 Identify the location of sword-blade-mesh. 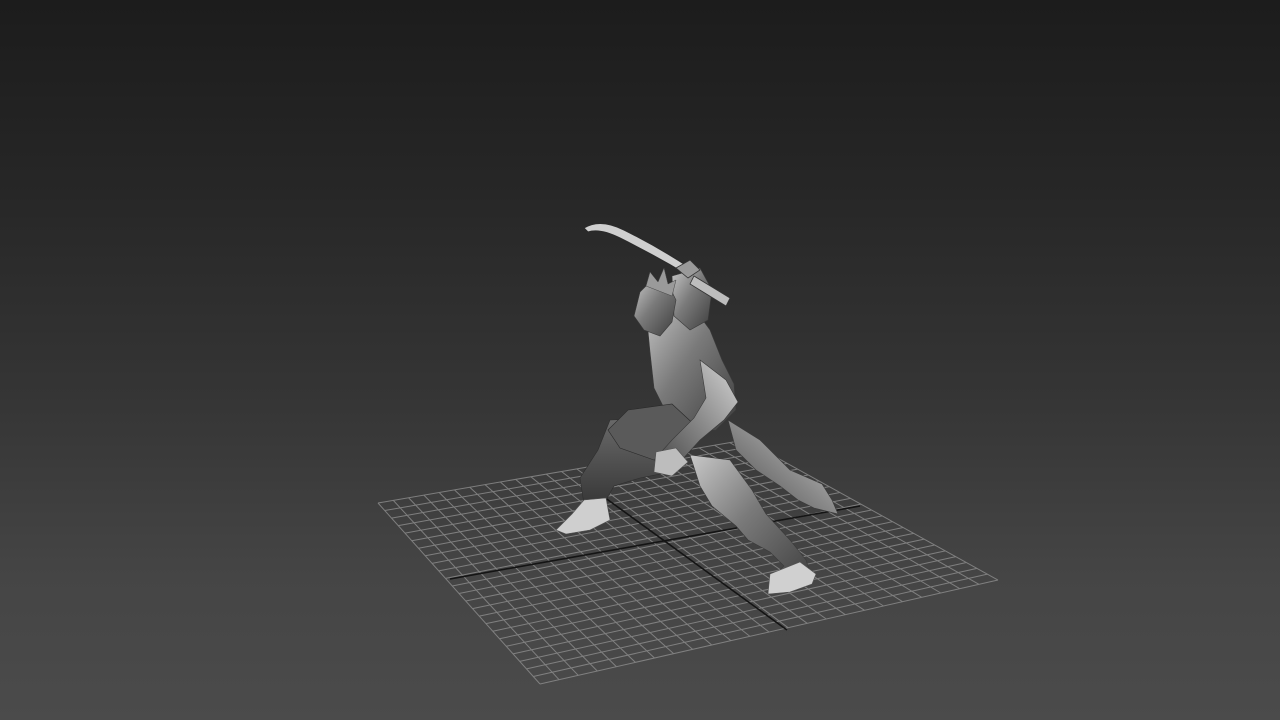
(637, 249).